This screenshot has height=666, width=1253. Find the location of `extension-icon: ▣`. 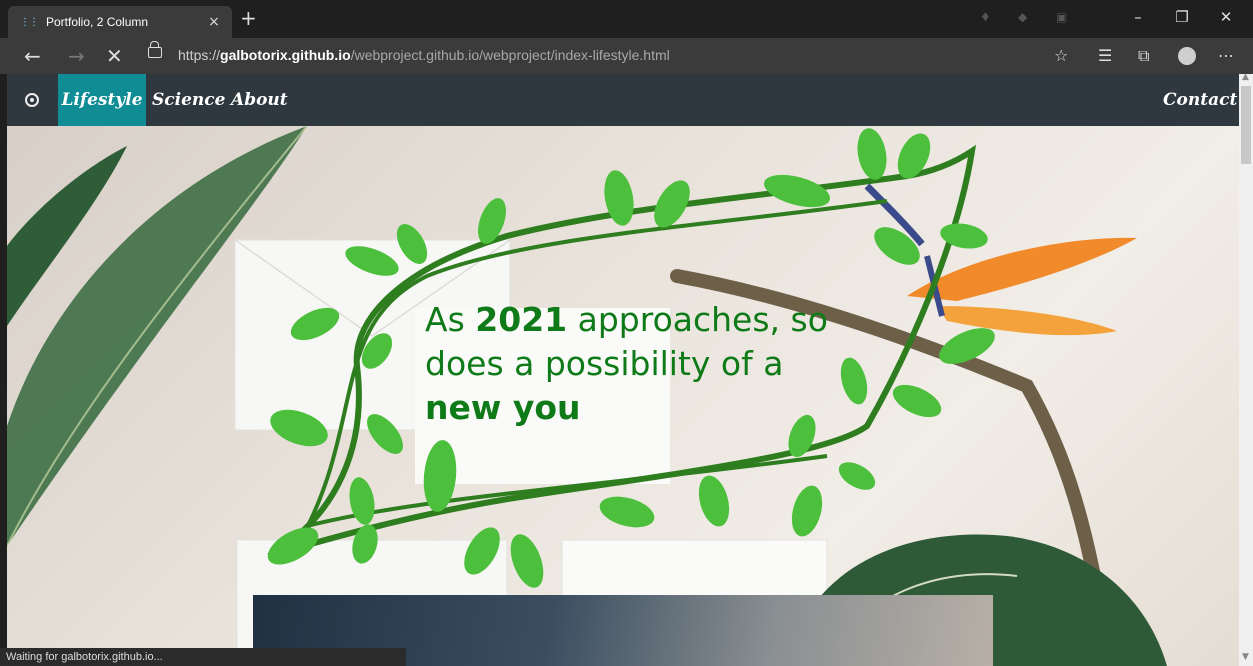

extension-icon: ▣ is located at coordinates (1061, 17).